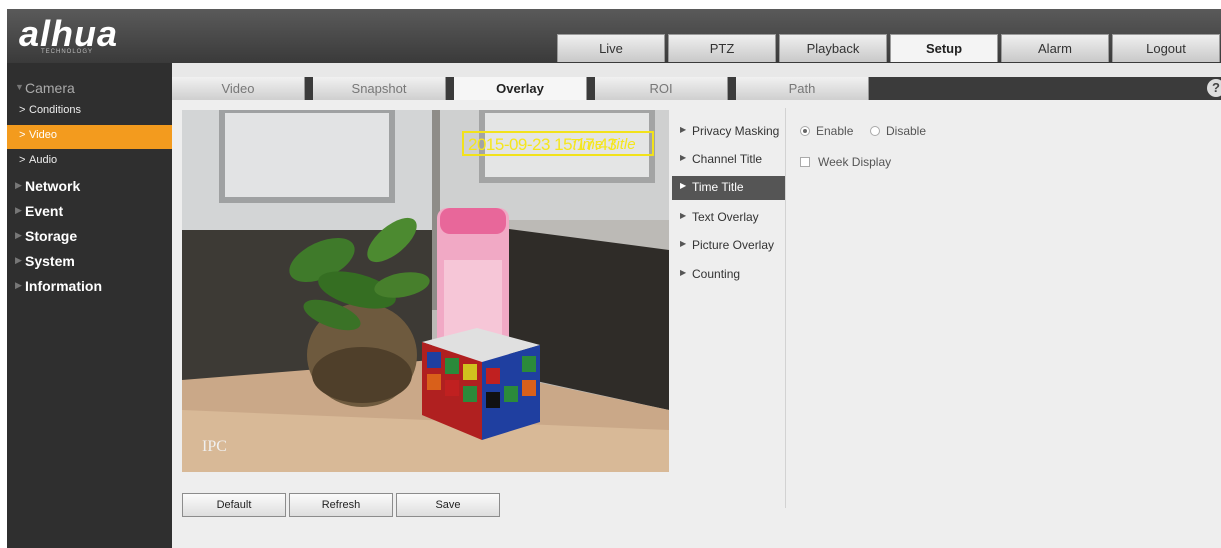  Describe the element at coordinates (63, 286) in the screenshot. I see `sidebar-item-label: Information` at that location.